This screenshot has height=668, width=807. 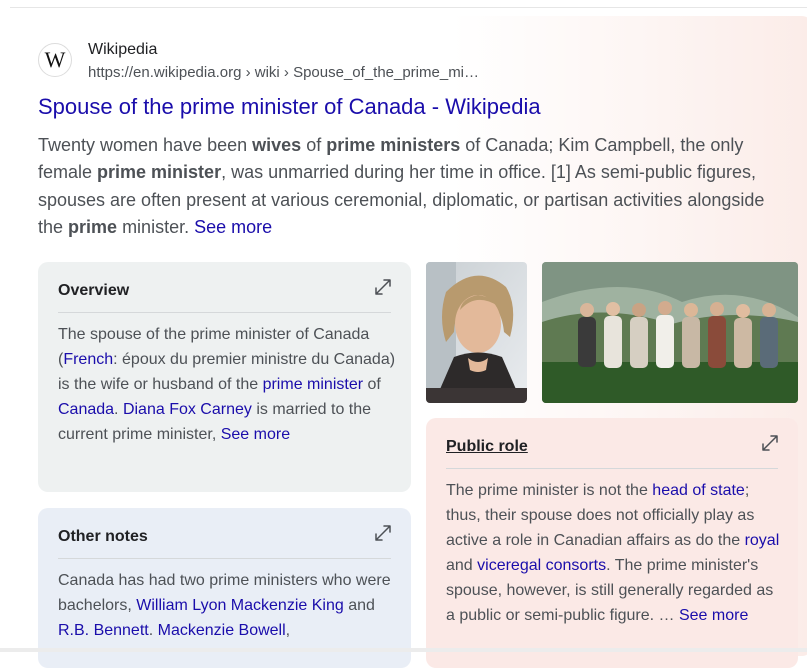 What do you see at coordinates (156, 226) in the screenshot?
I see `snippet-text: minister.` at bounding box center [156, 226].